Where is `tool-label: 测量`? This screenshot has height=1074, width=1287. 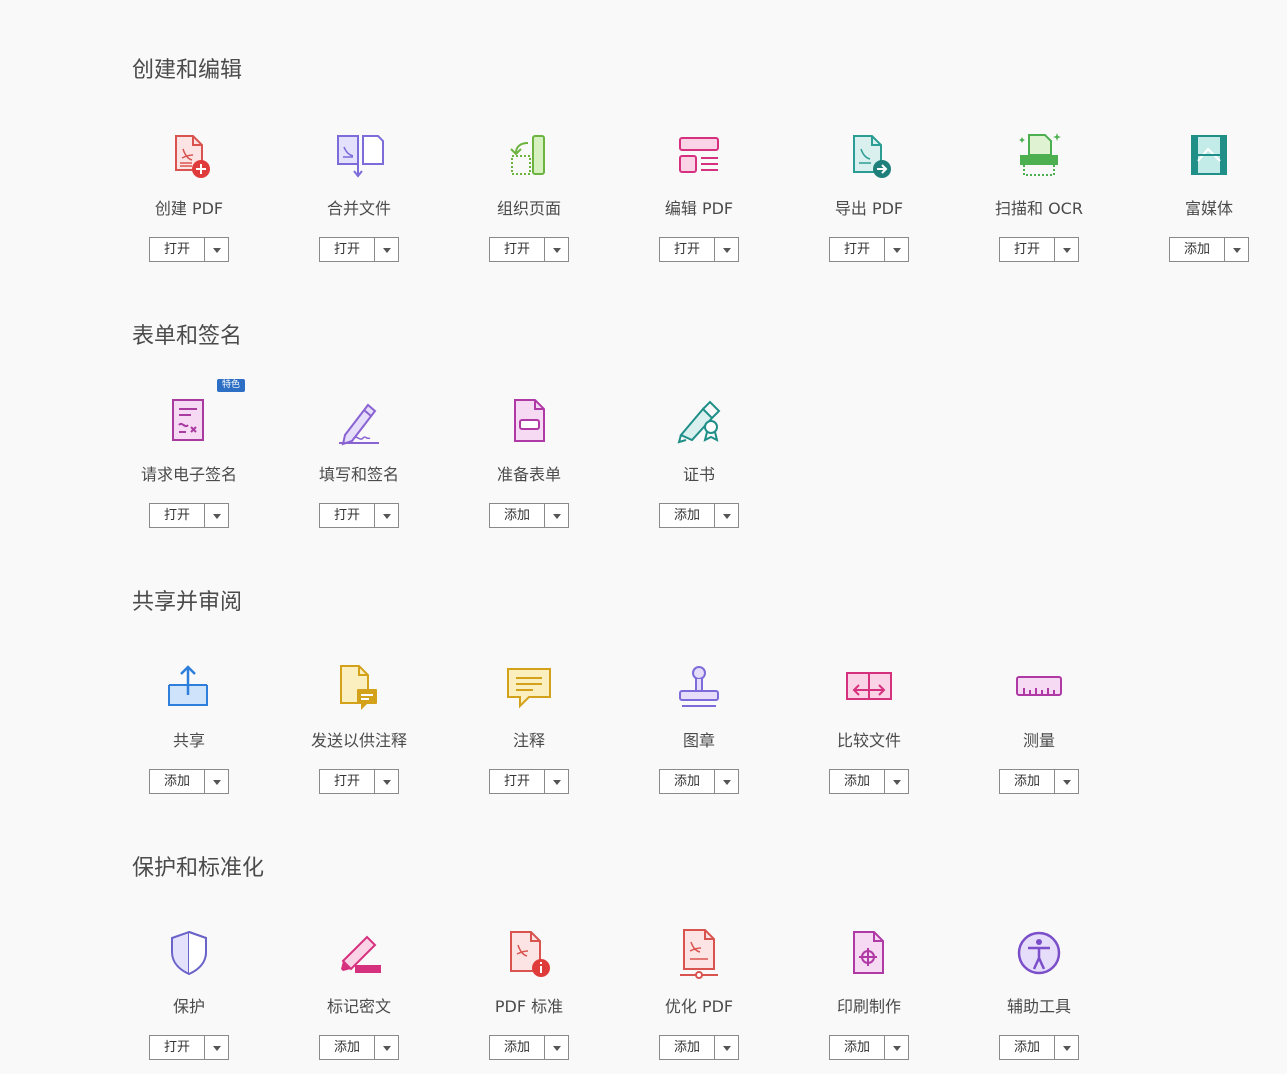 tool-label: 测量 is located at coordinates (1039, 741).